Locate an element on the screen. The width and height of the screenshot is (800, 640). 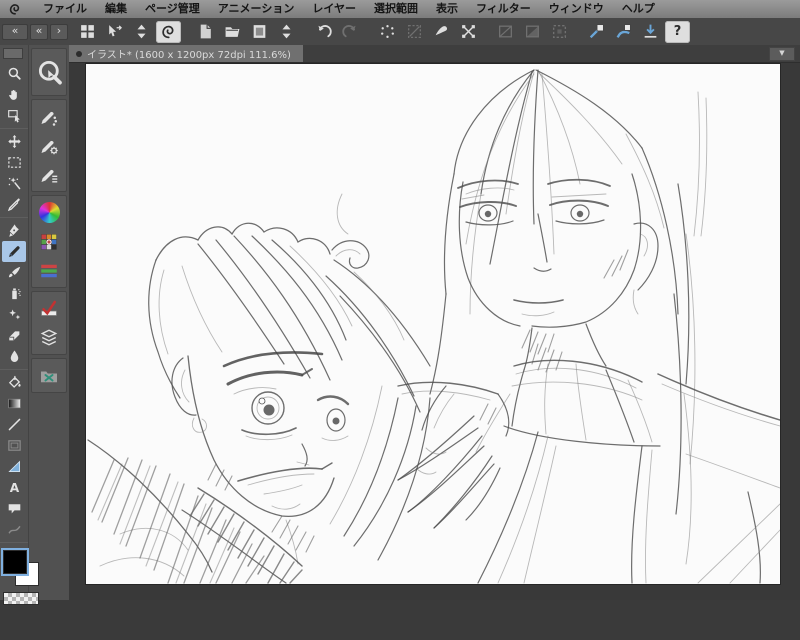
move-view-tool is located at coordinates (14, 94).